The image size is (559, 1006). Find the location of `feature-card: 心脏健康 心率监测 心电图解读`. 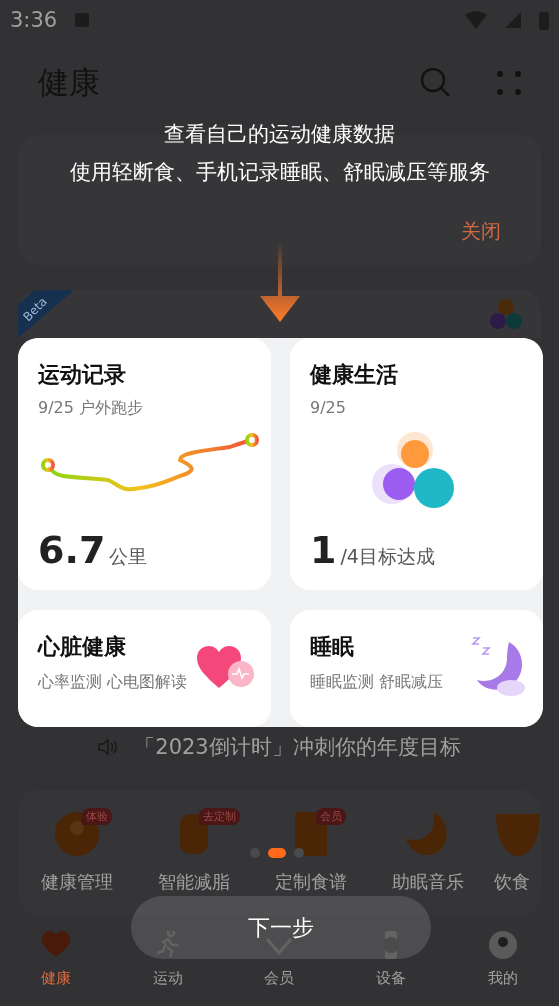

feature-card: 心脏健康 心率监测 心电图解读 is located at coordinates (144, 668).